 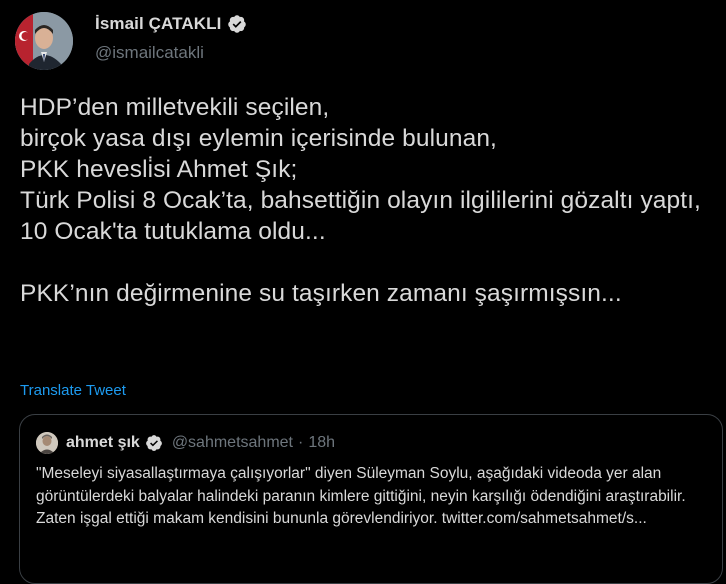 I want to click on quoted-display-name: ahmet şık, so click(x=103, y=443).